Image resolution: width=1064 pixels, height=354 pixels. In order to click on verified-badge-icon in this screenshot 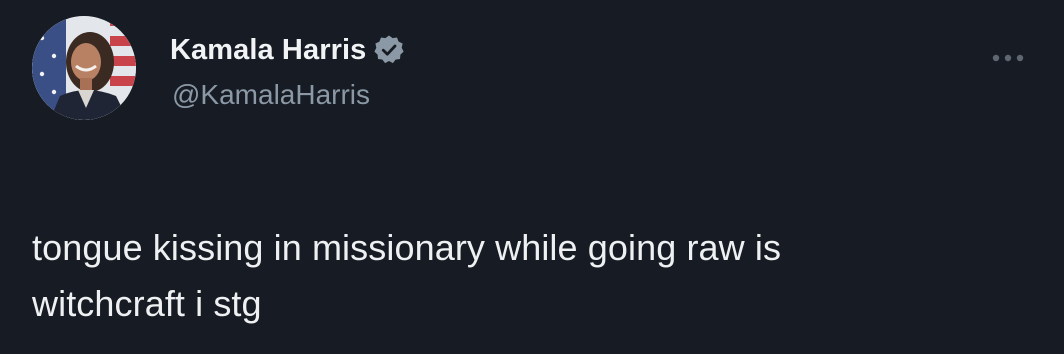, I will do `click(389, 50)`.